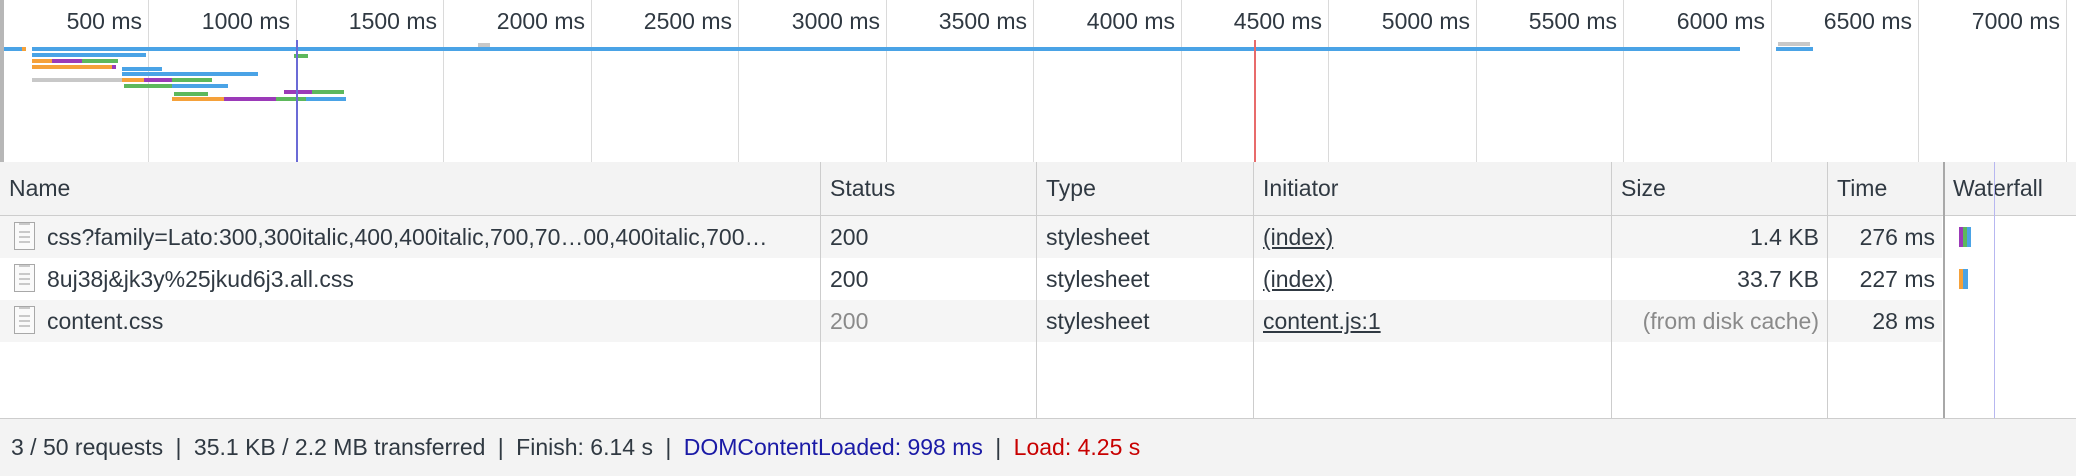 The image size is (2076, 476). What do you see at coordinates (429, 321) in the screenshot?
I see `request-name: content.css` at bounding box center [429, 321].